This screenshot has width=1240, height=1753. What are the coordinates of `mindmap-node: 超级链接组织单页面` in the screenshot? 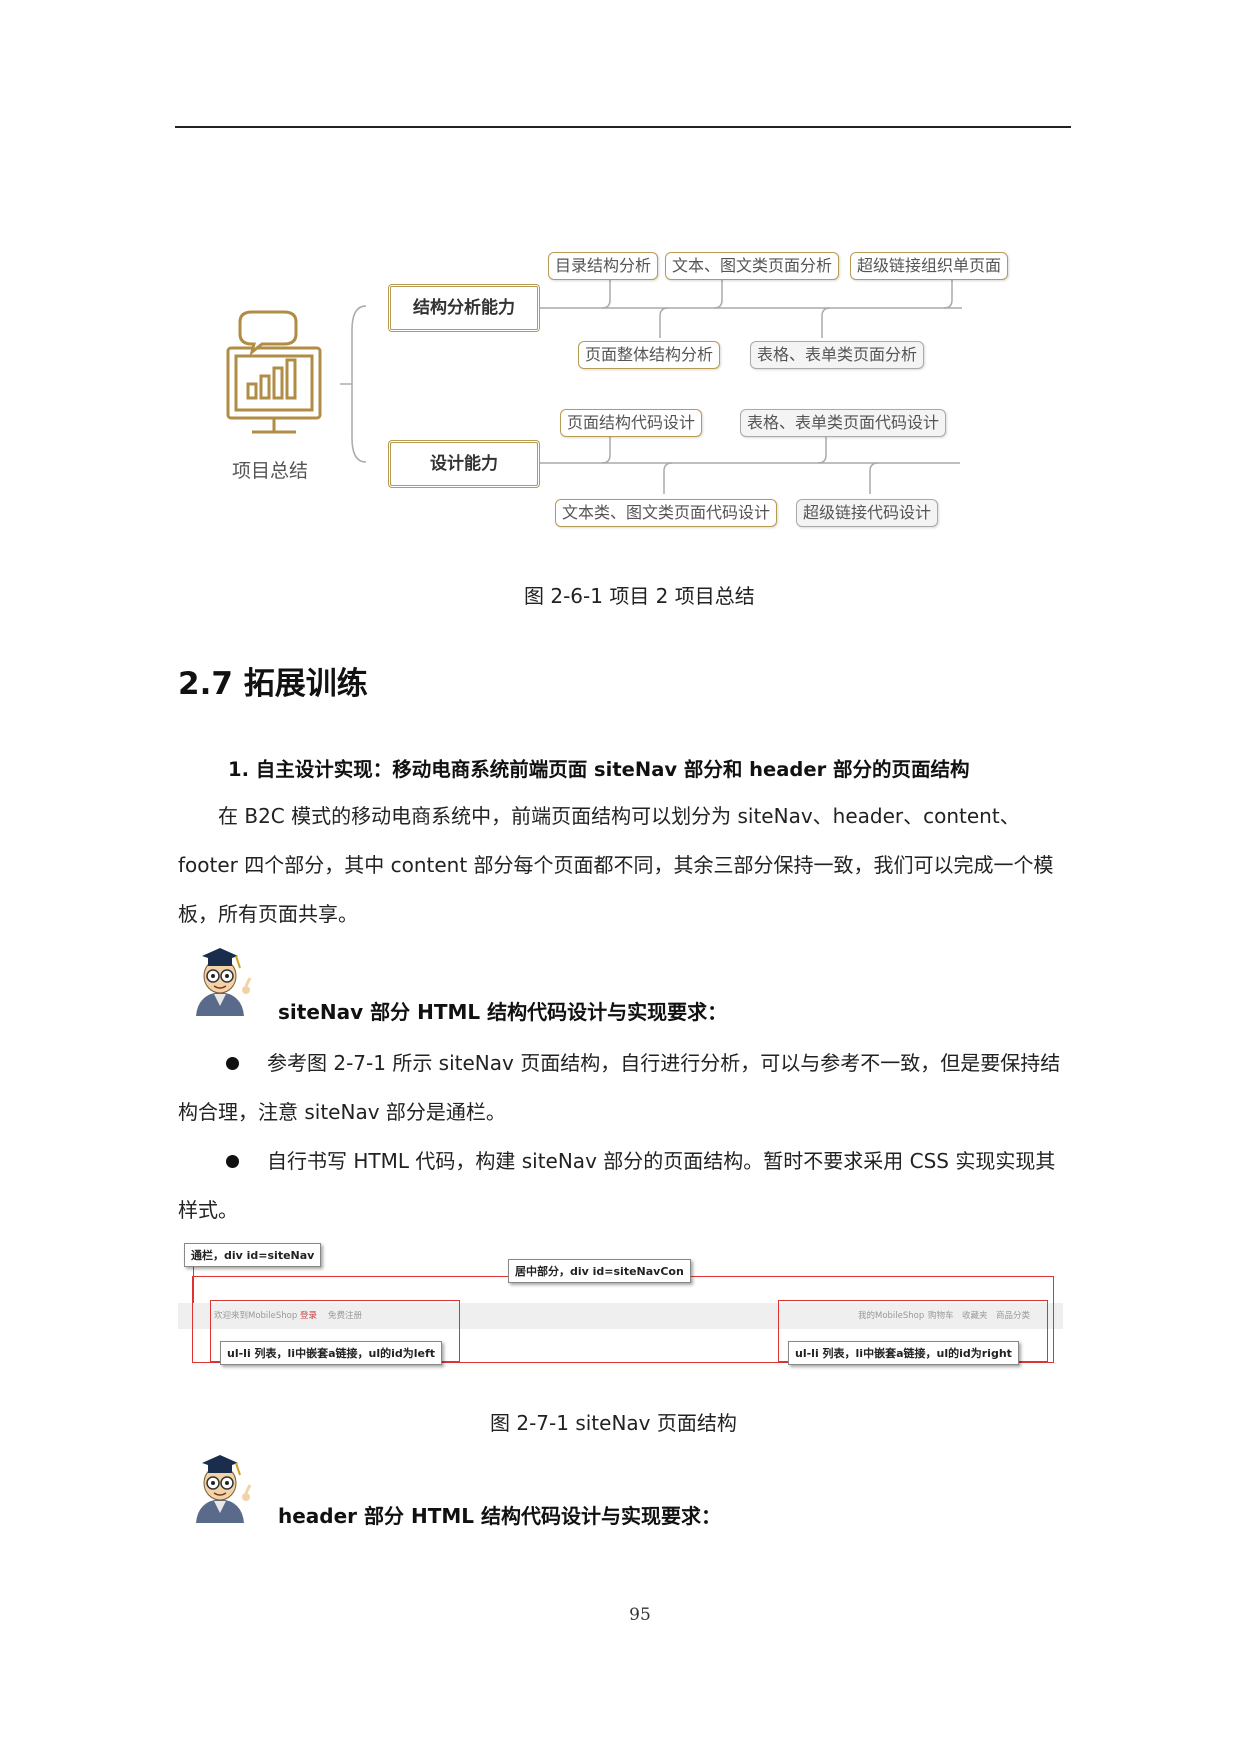 It's located at (929, 266).